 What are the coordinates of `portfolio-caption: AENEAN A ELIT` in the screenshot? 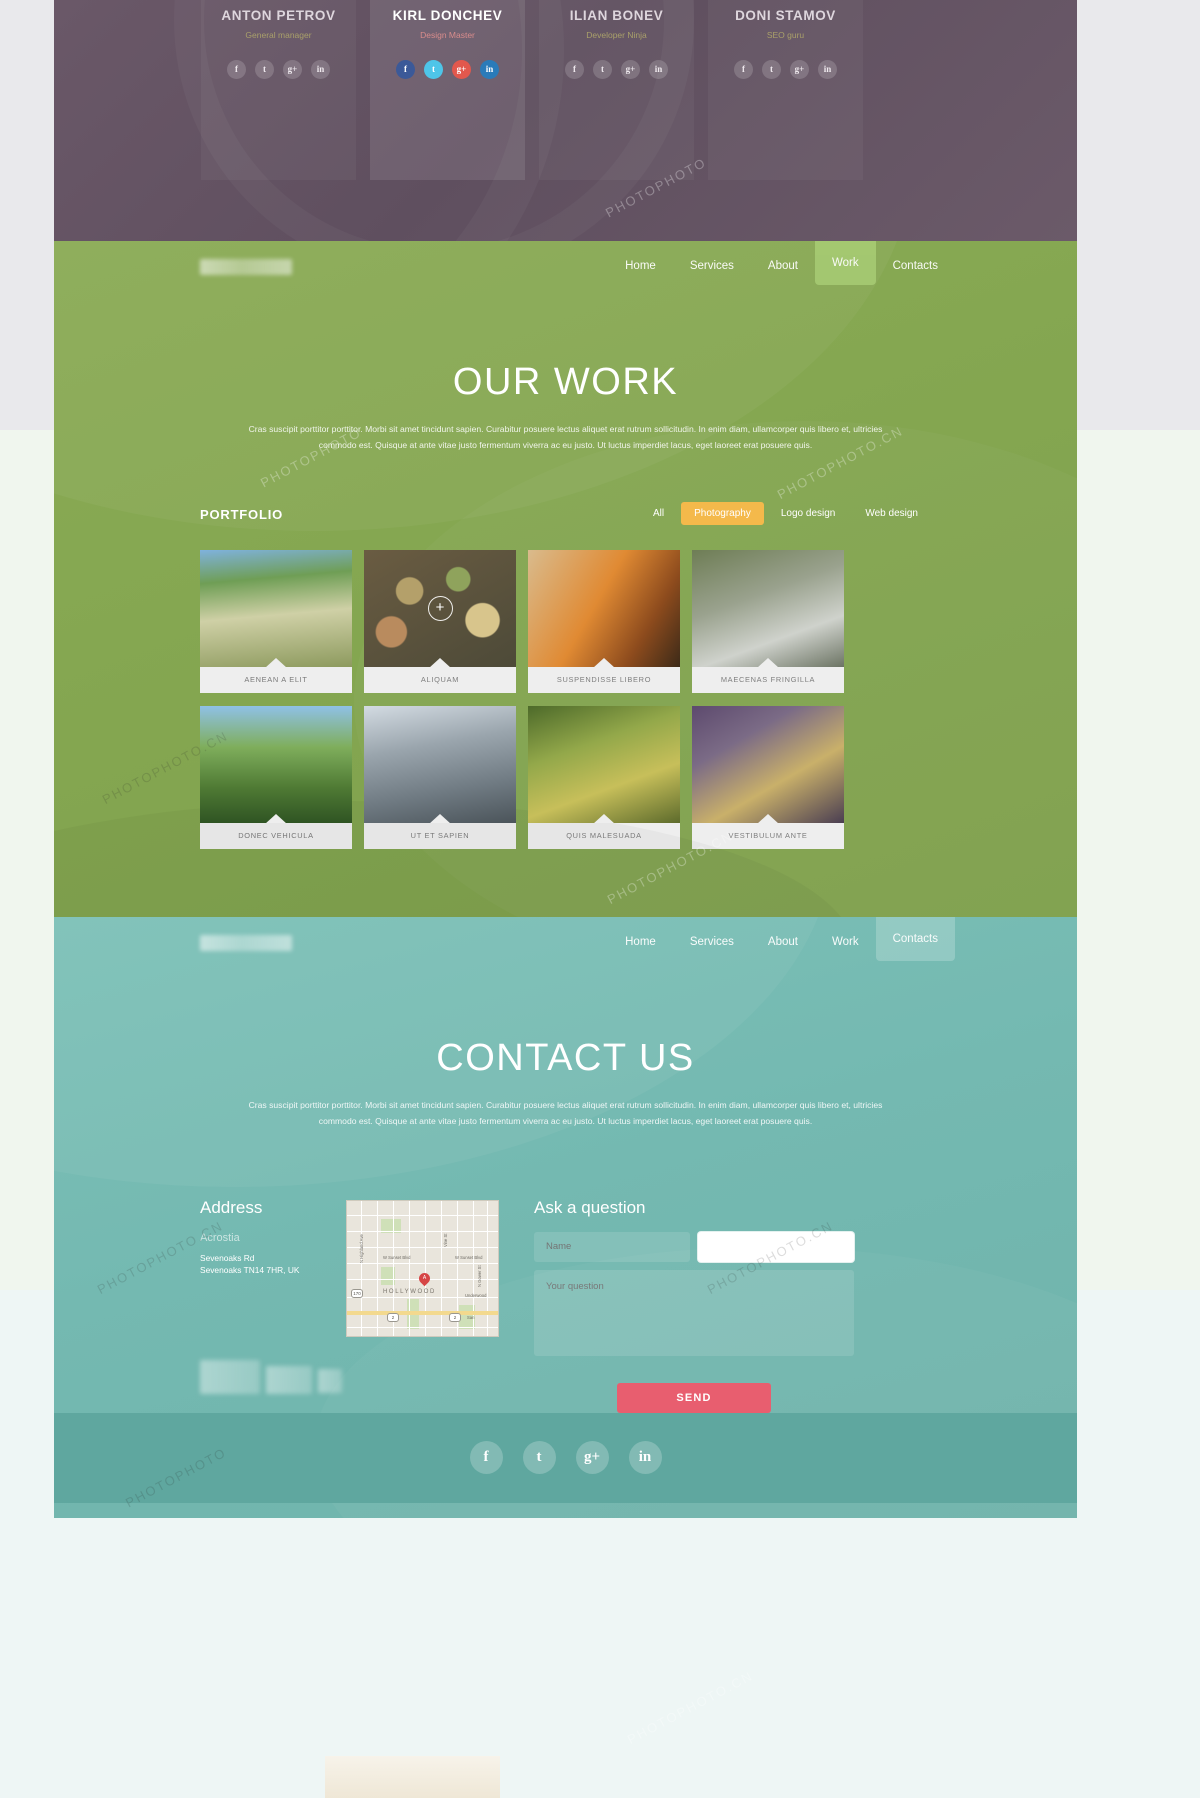 It's located at (276, 679).